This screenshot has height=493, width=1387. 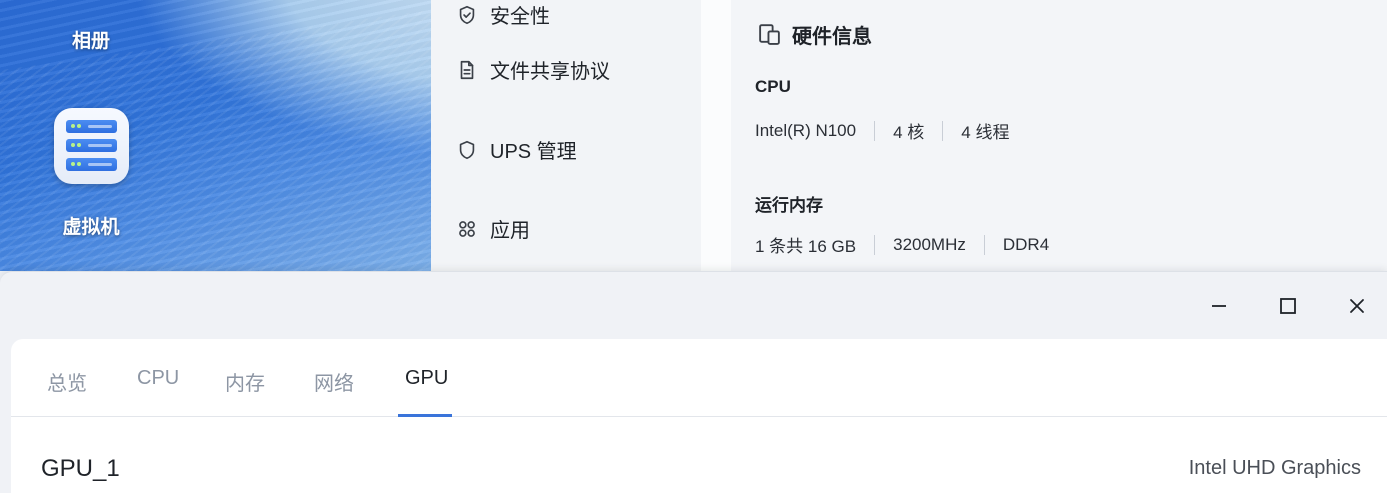 I want to click on close-button, so click(x=1357, y=306).